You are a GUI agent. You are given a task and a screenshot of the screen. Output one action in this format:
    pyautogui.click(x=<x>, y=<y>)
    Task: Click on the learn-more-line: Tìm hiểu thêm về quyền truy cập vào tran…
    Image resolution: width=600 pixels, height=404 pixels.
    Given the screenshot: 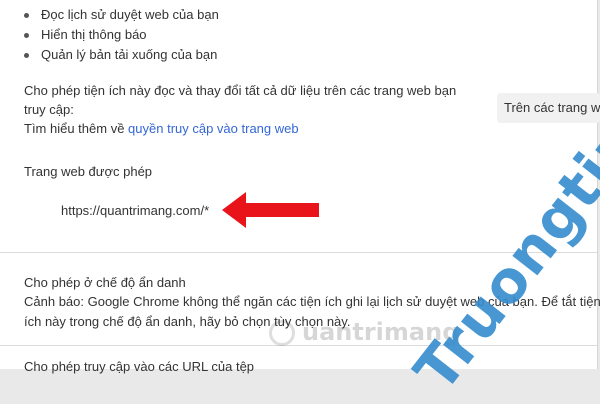 What is the action you would take?
    pyautogui.click(x=161, y=129)
    